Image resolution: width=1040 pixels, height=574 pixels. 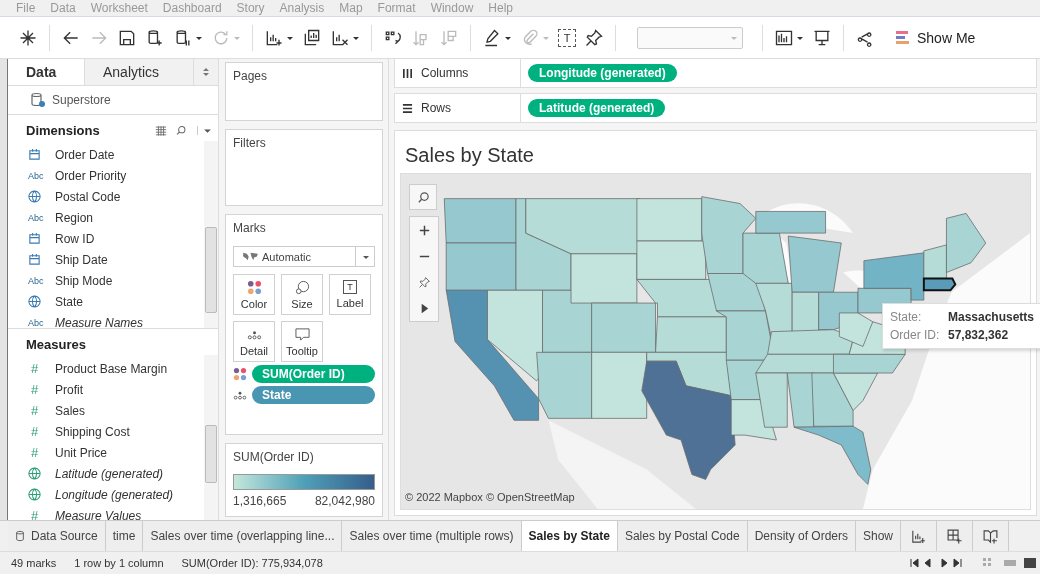 What do you see at coordinates (111, 368) in the screenshot?
I see `field-item: Product Base Margin` at bounding box center [111, 368].